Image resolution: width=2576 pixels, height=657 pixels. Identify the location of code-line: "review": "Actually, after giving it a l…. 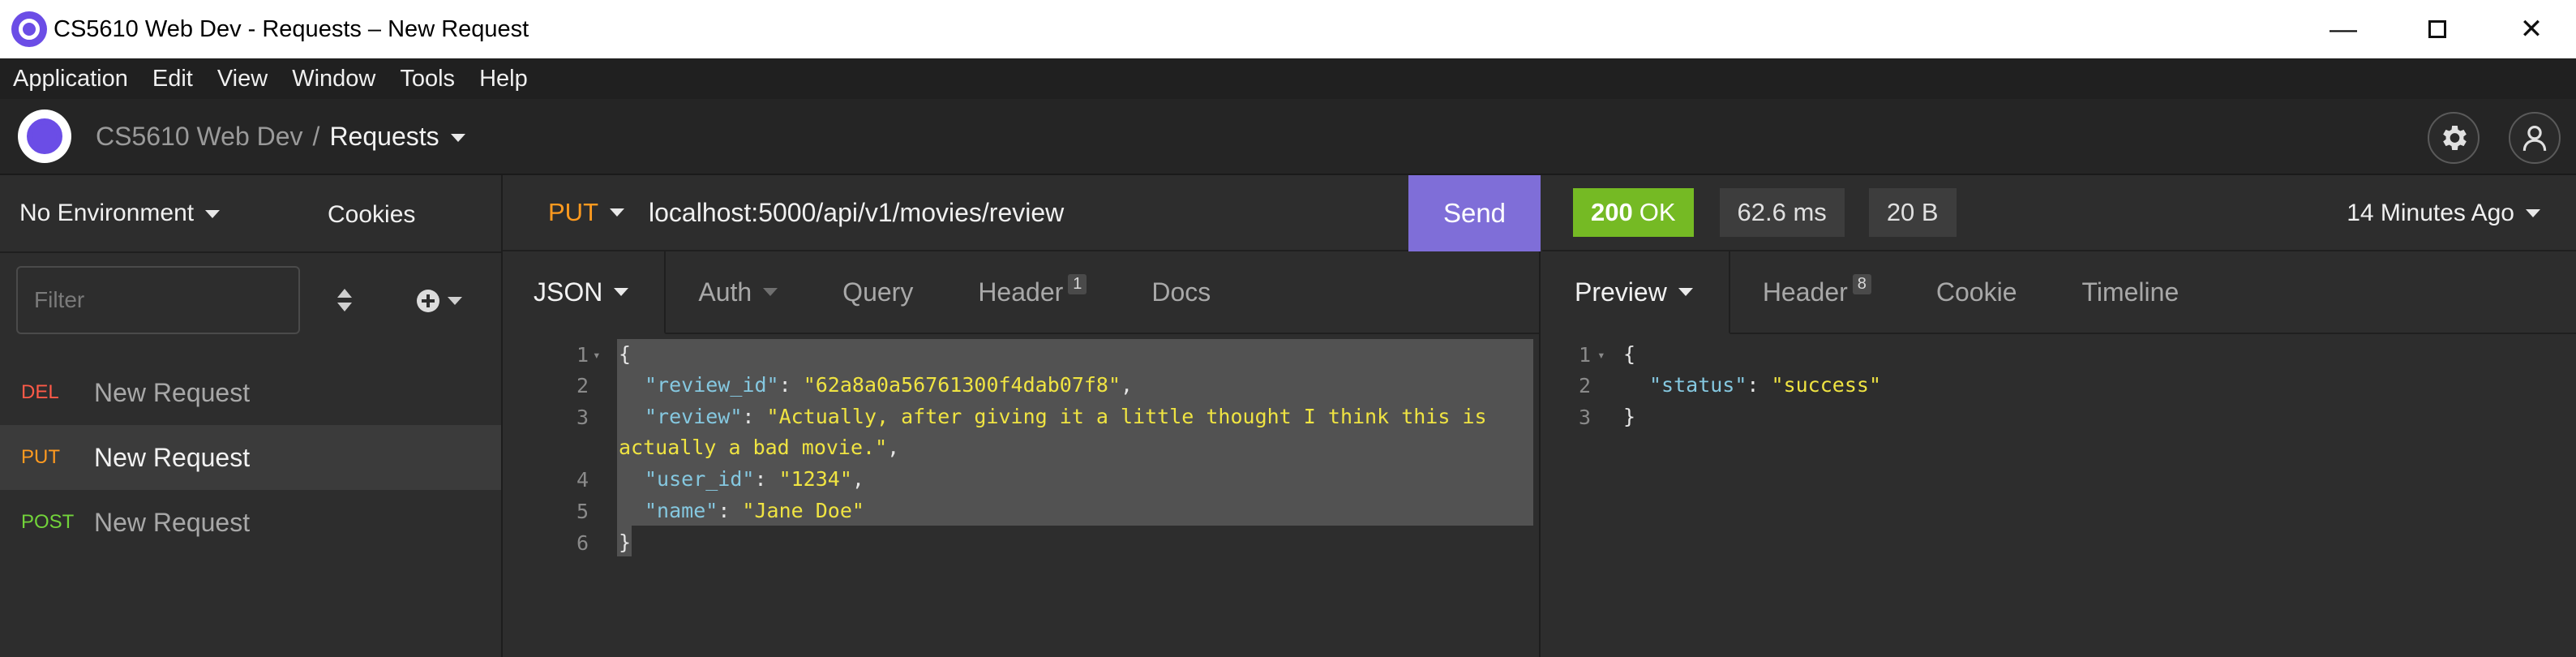
(1066, 416).